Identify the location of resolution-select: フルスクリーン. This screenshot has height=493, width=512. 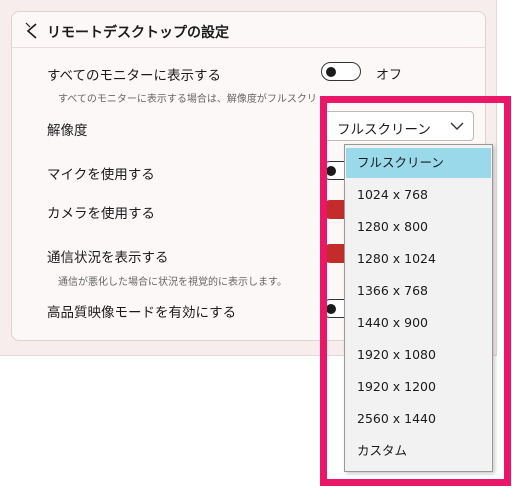
(399, 126).